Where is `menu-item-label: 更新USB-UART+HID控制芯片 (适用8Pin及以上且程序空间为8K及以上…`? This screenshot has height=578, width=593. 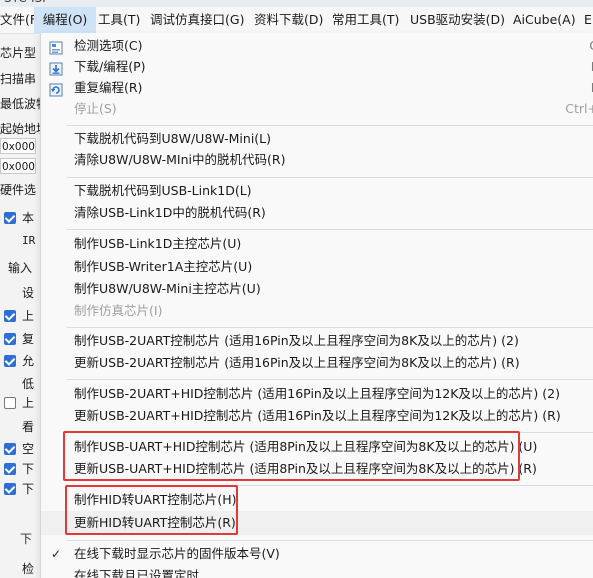 menu-item-label: 更新USB-UART+HID控制芯片 (适用8Pin及以上且程序空间为8K及以上… is located at coordinates (305, 468).